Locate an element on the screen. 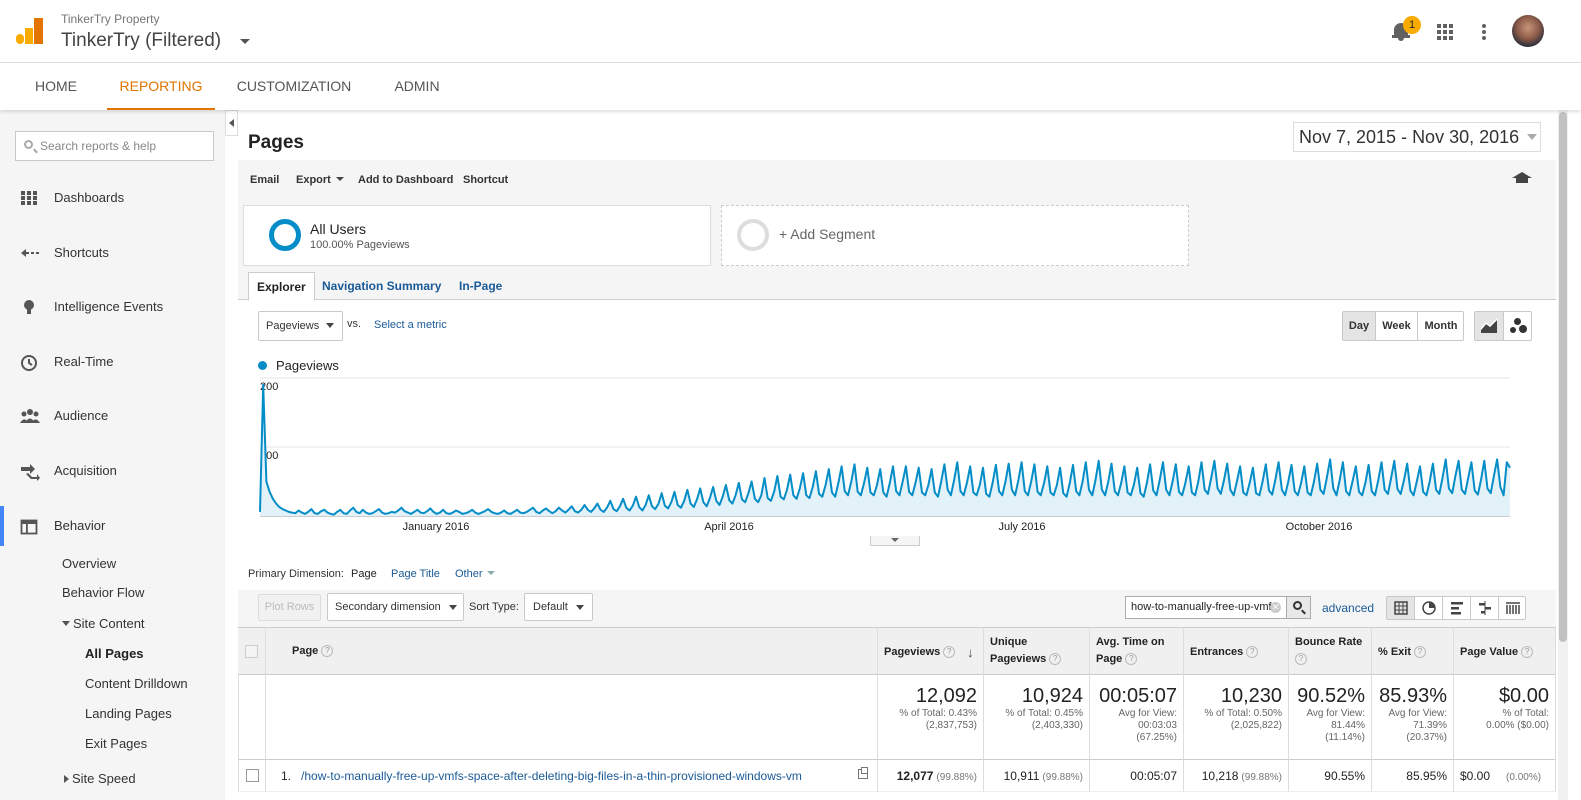 The height and width of the screenshot is (800, 1581). date-range-picker: Nov 7, 2015 - Nov 30, 2016 is located at coordinates (1417, 137).